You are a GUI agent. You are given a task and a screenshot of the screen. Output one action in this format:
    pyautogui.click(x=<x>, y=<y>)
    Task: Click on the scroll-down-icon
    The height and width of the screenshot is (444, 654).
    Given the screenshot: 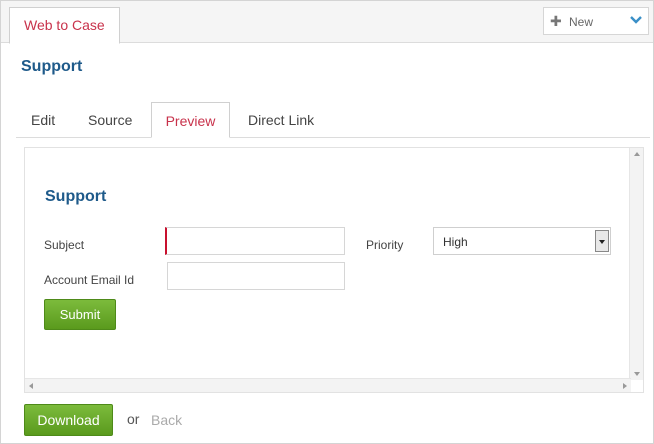 What is the action you would take?
    pyautogui.click(x=637, y=374)
    